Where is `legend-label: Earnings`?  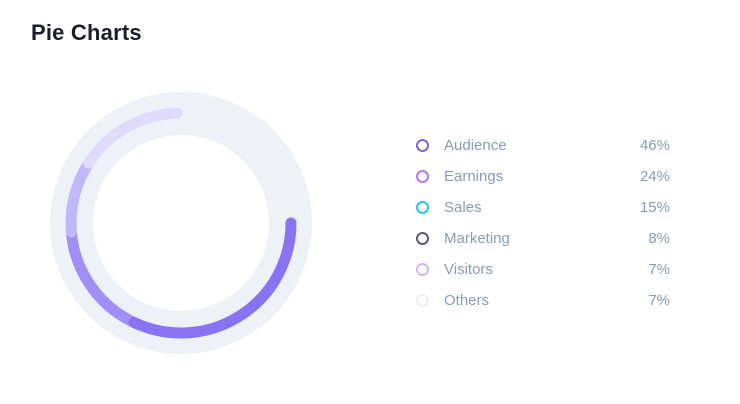 legend-label: Earnings is located at coordinates (474, 176).